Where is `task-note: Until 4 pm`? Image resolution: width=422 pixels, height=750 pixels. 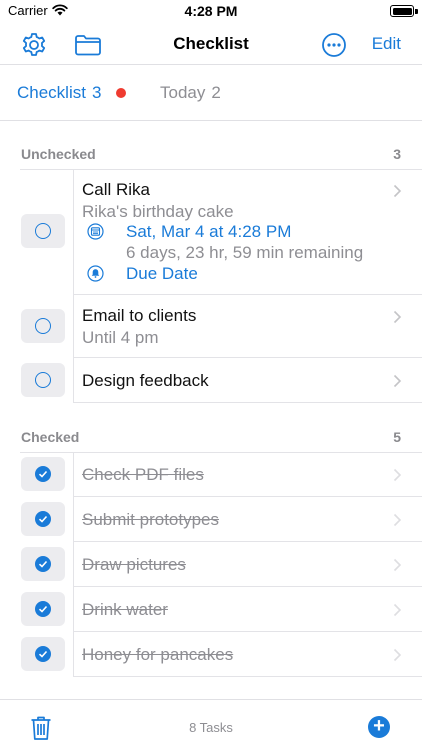
task-note: Until 4 pm is located at coordinates (120, 337).